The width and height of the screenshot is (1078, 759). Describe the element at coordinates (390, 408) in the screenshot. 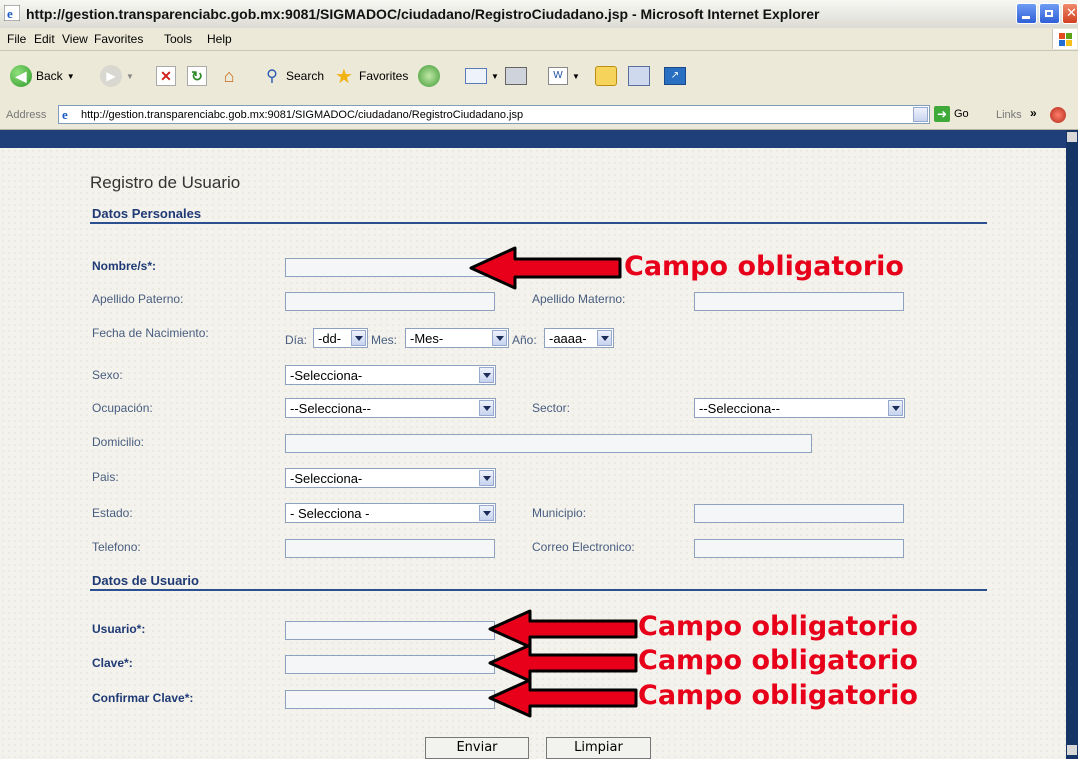

I see `ocupacion-select: --Selecciona--` at that location.